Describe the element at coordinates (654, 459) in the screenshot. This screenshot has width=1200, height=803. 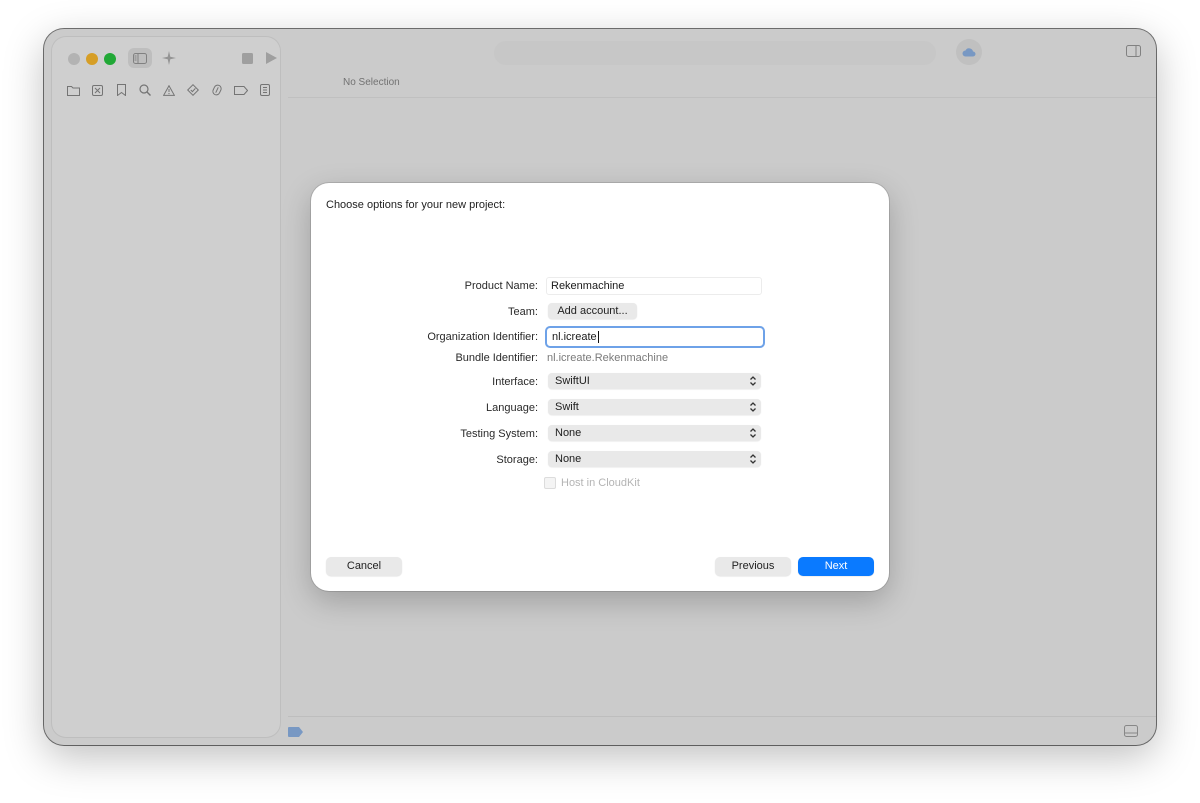
I see `storage-popup: None` at that location.